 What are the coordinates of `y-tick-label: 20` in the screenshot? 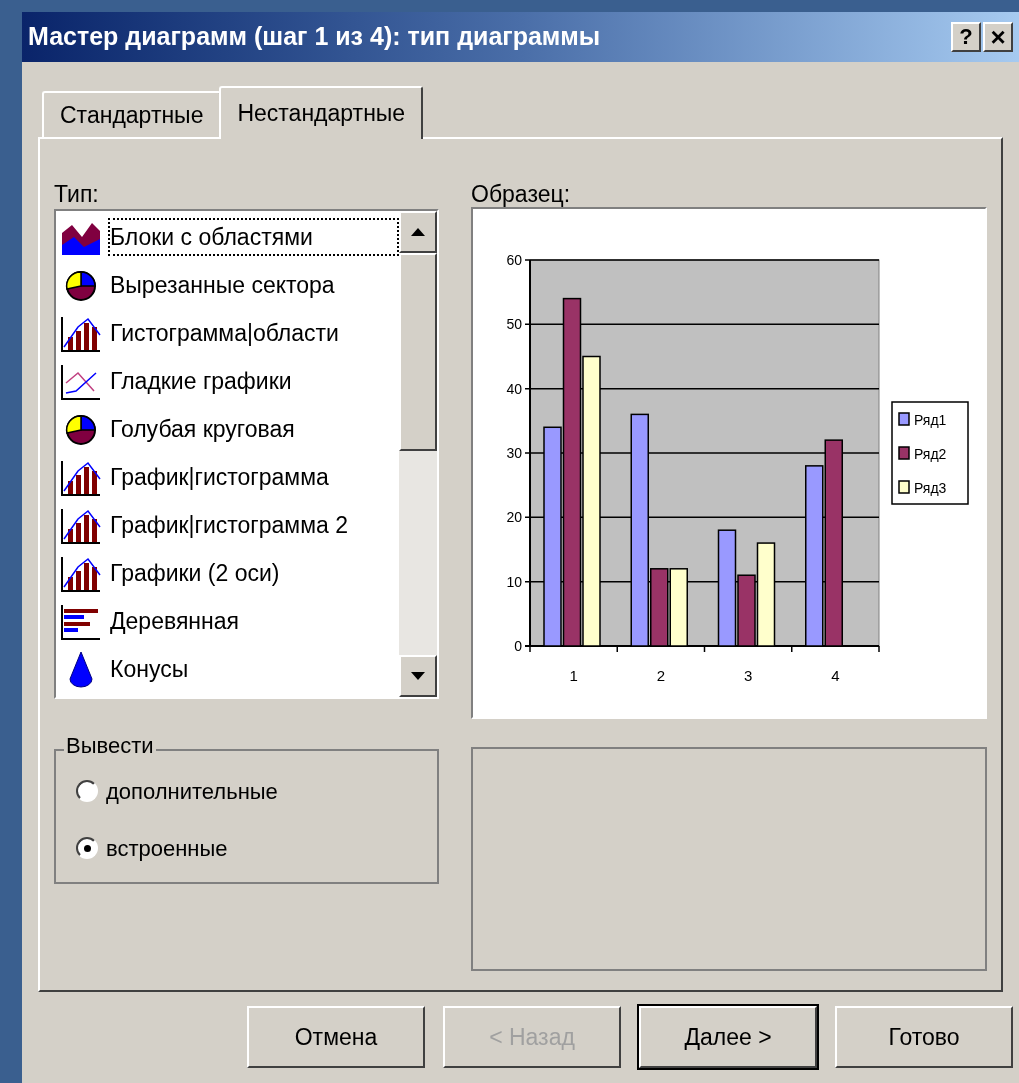 It's located at (514, 517).